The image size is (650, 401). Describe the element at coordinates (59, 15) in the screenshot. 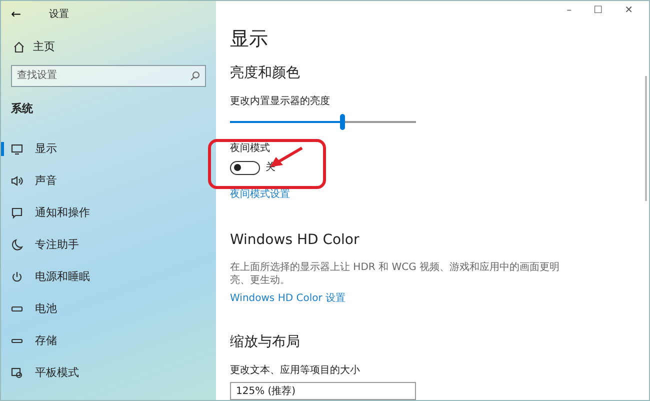

I see `window-title: 设置` at that location.